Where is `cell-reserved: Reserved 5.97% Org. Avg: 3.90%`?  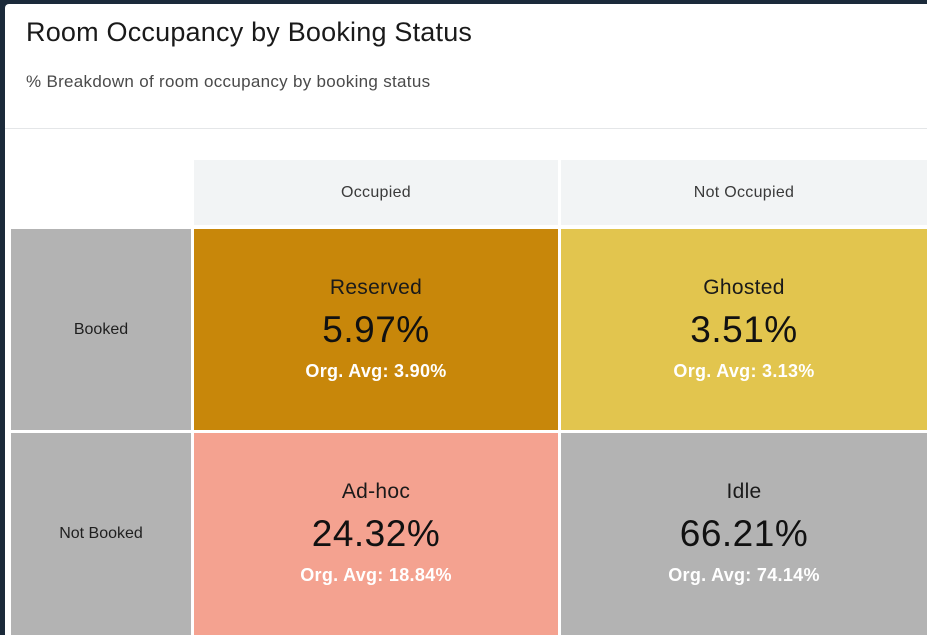
cell-reserved: Reserved 5.97% Org. Avg: 3.90% is located at coordinates (376, 329).